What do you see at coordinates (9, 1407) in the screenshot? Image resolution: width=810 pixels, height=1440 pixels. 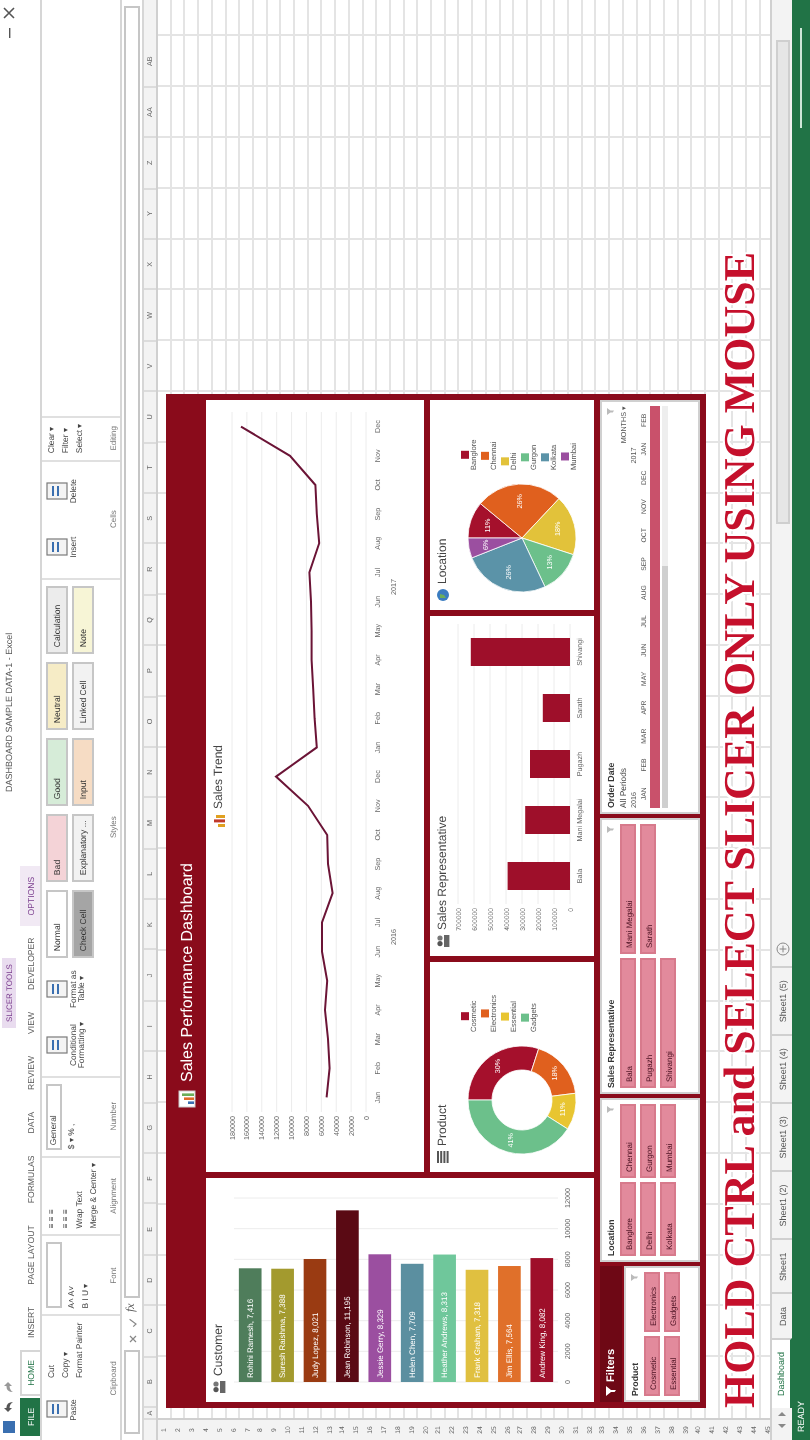 I see `undo-icon` at bounding box center [9, 1407].